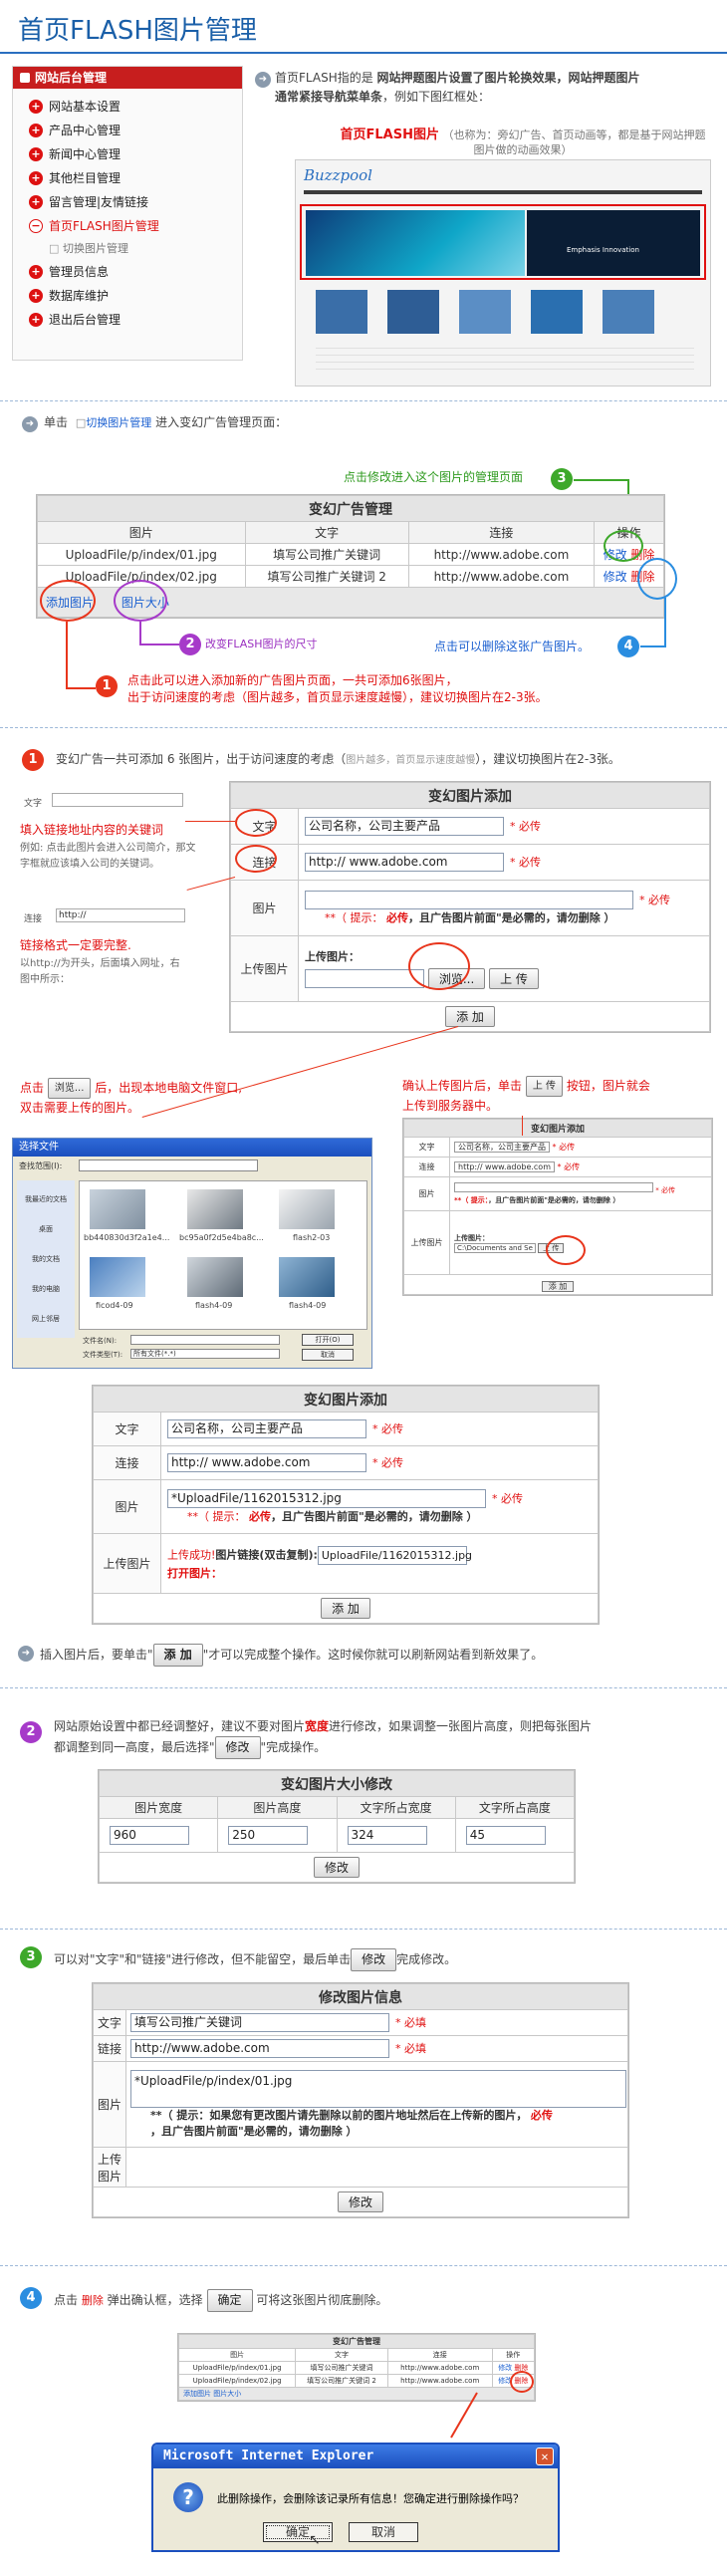 This screenshot has height=2576, width=727. Describe the element at coordinates (298, 2532) in the screenshot. I see `ok-button: 确定` at that location.